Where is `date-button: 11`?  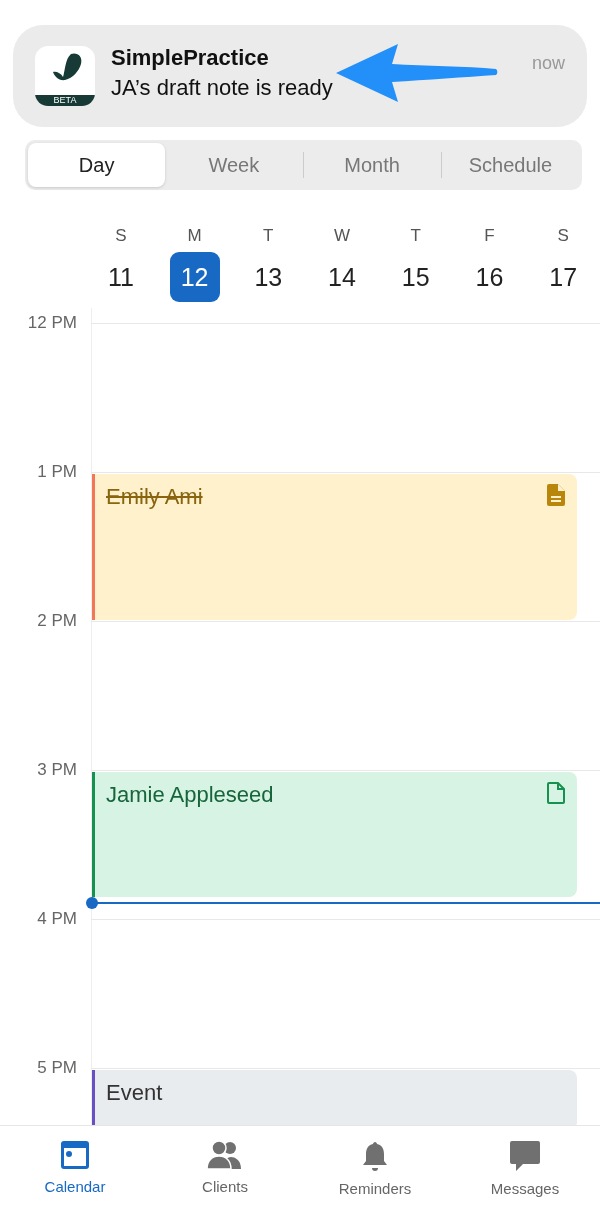 date-button: 11 is located at coordinates (120, 277).